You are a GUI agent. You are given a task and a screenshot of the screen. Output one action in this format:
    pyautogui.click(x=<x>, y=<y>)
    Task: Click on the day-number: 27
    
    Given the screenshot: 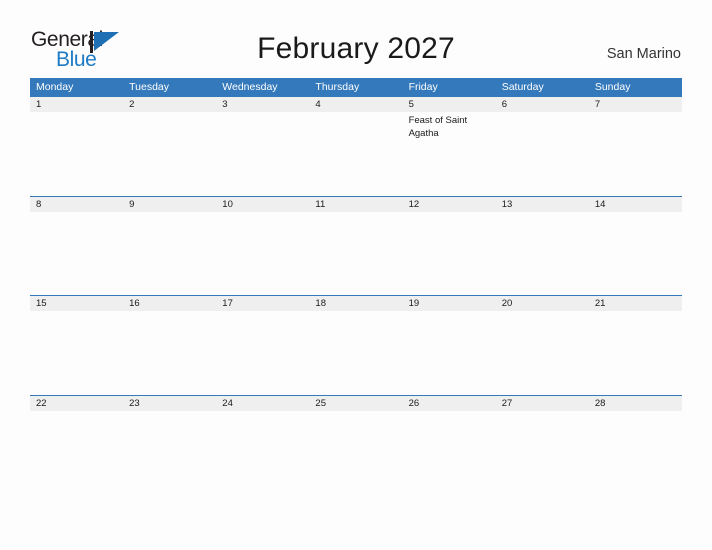 What is the action you would take?
    pyautogui.click(x=542, y=403)
    